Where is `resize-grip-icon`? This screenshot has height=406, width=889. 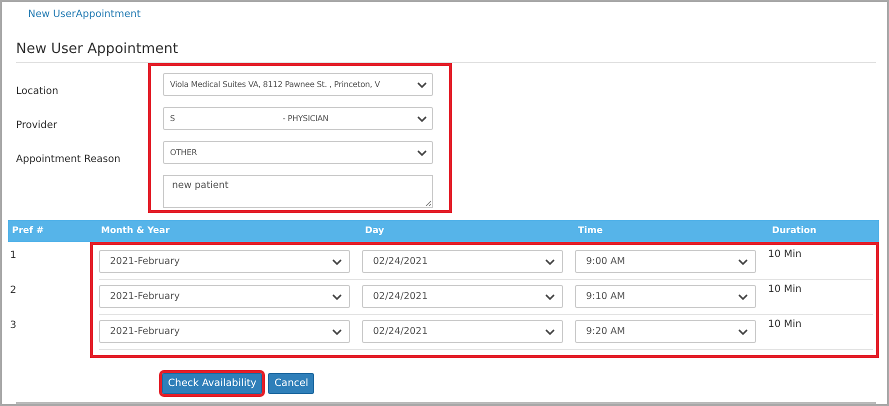 resize-grip-icon is located at coordinates (428, 203).